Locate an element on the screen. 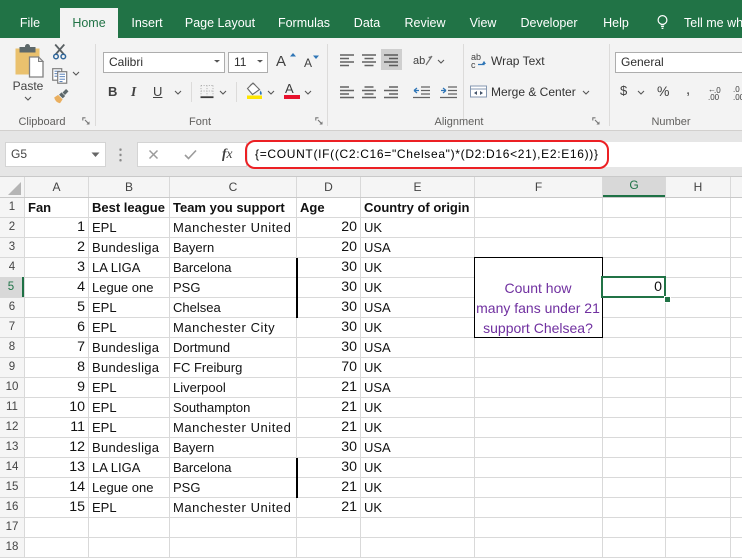 Image resolution: width=742 pixels, height=558 pixels. svg-text: ab is located at coordinates (419, 61).